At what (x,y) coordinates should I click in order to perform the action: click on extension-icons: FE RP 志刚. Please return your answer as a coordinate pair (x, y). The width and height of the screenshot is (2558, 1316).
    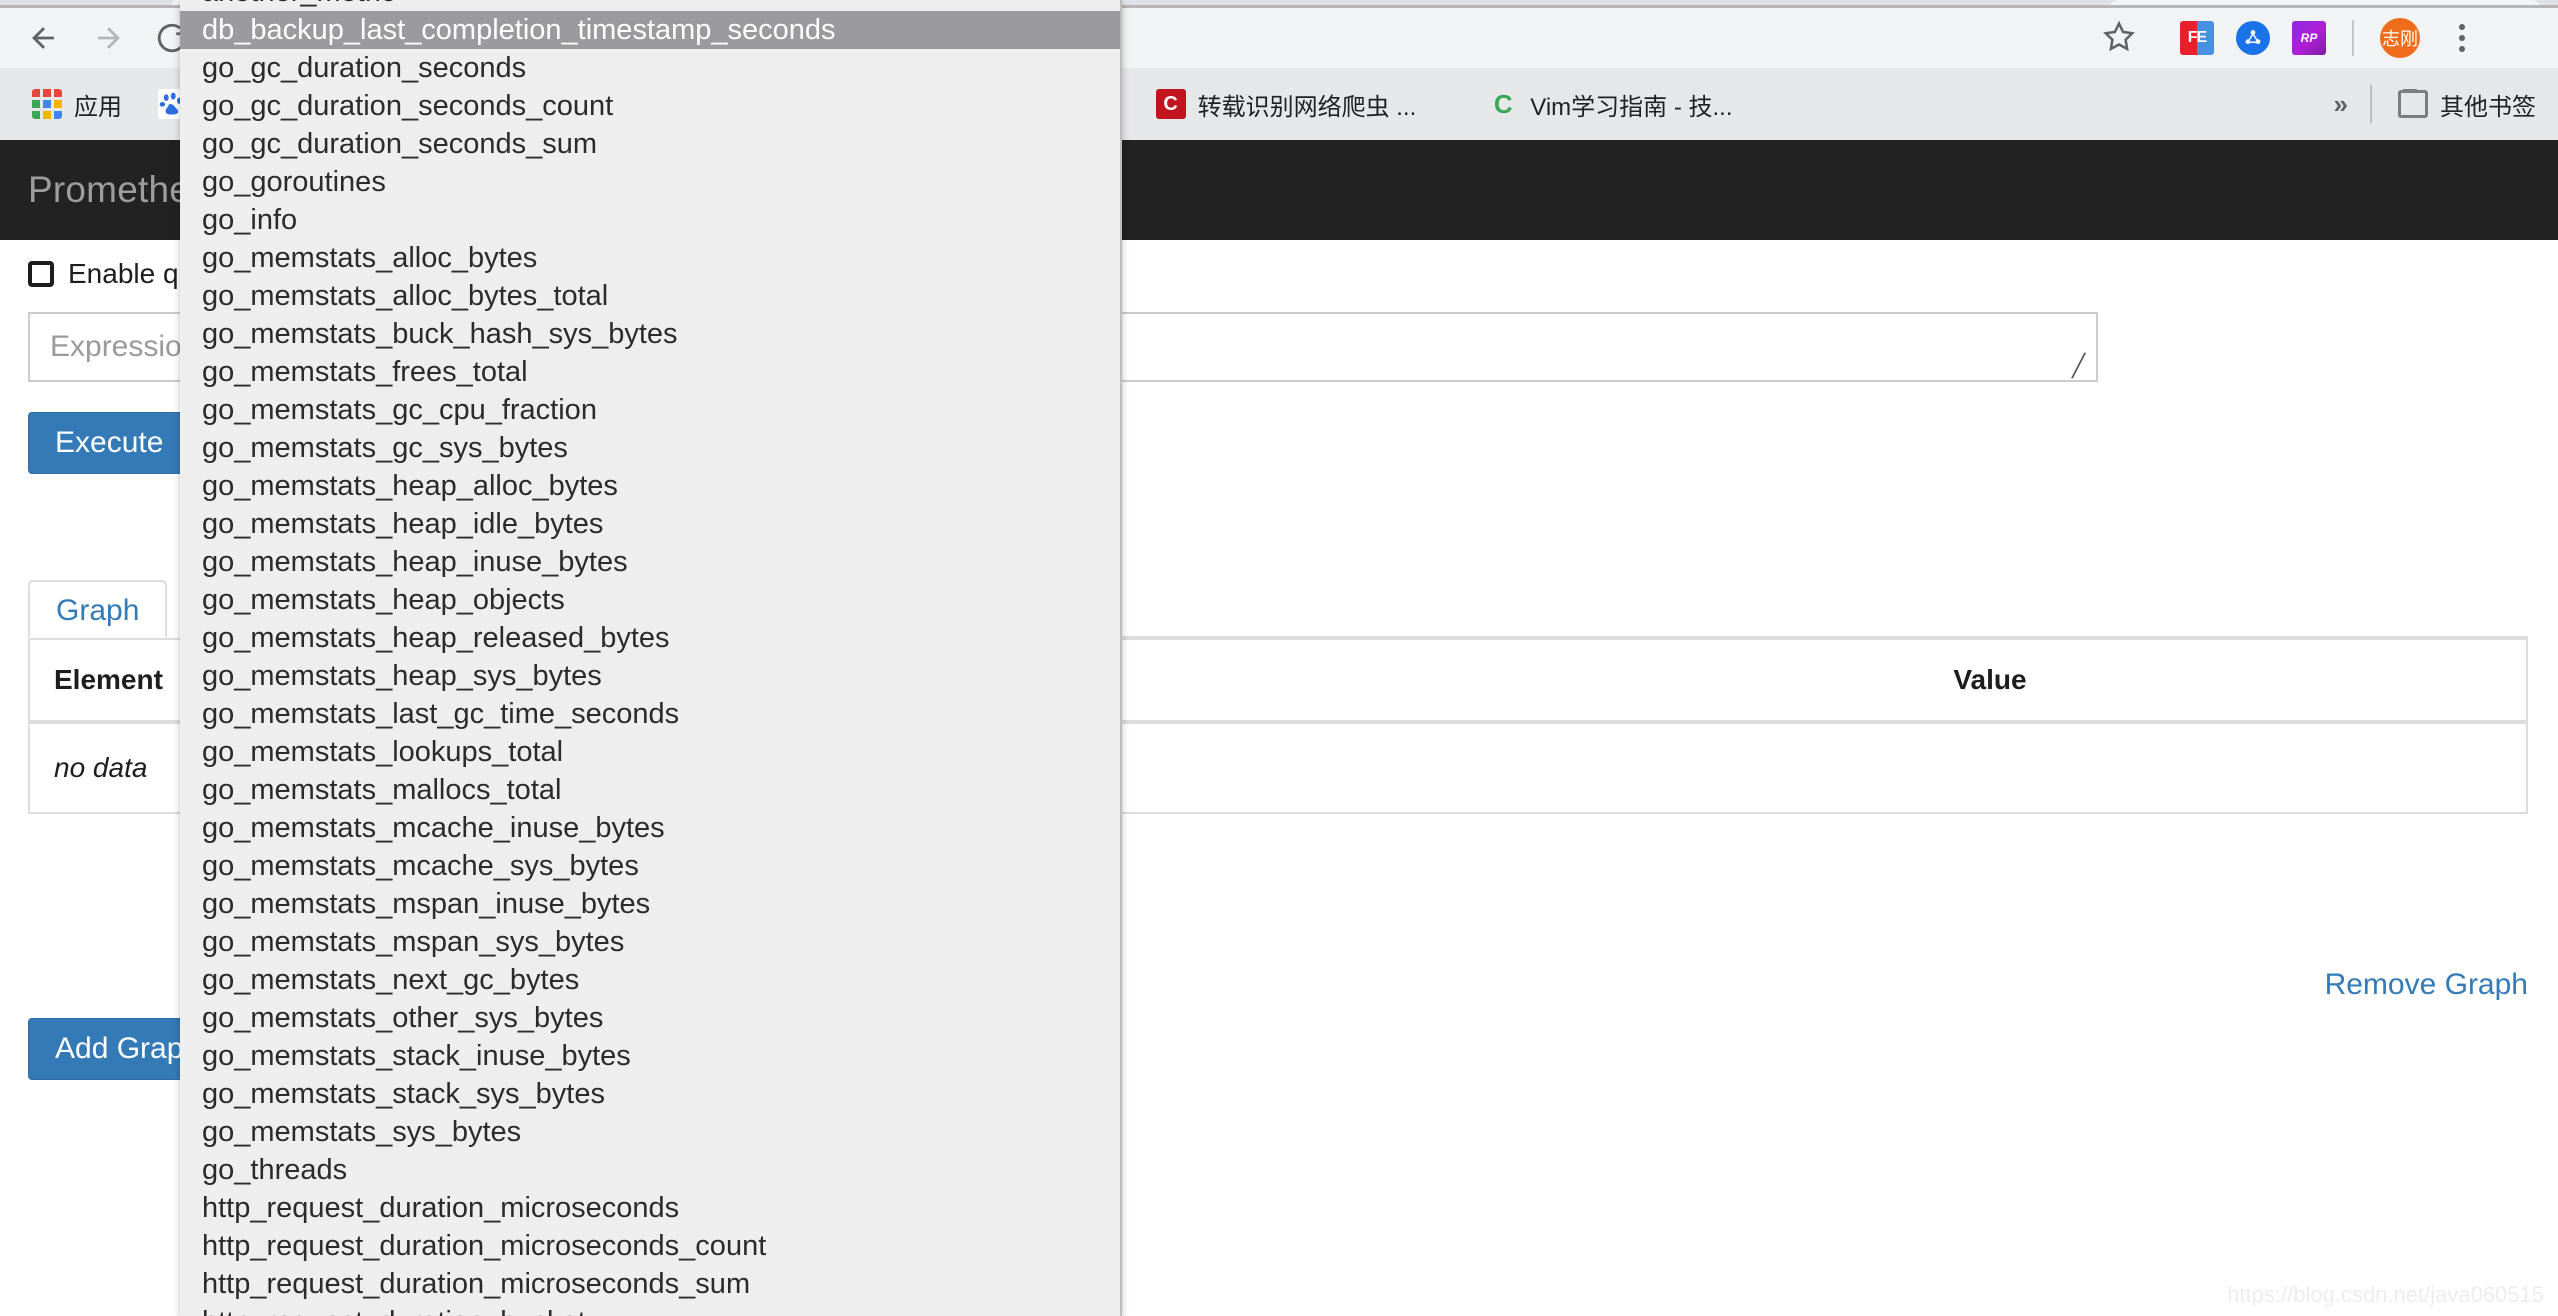
    Looking at the image, I should click on (2331, 38).